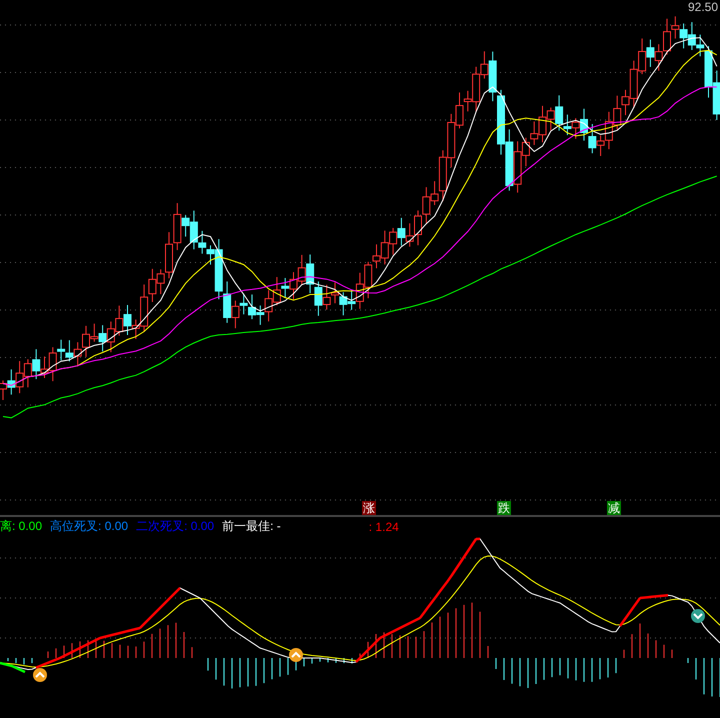 The image size is (720, 718). Describe the element at coordinates (251, 526) in the screenshot. I see `indicator-value: 前一最佳: -` at that location.